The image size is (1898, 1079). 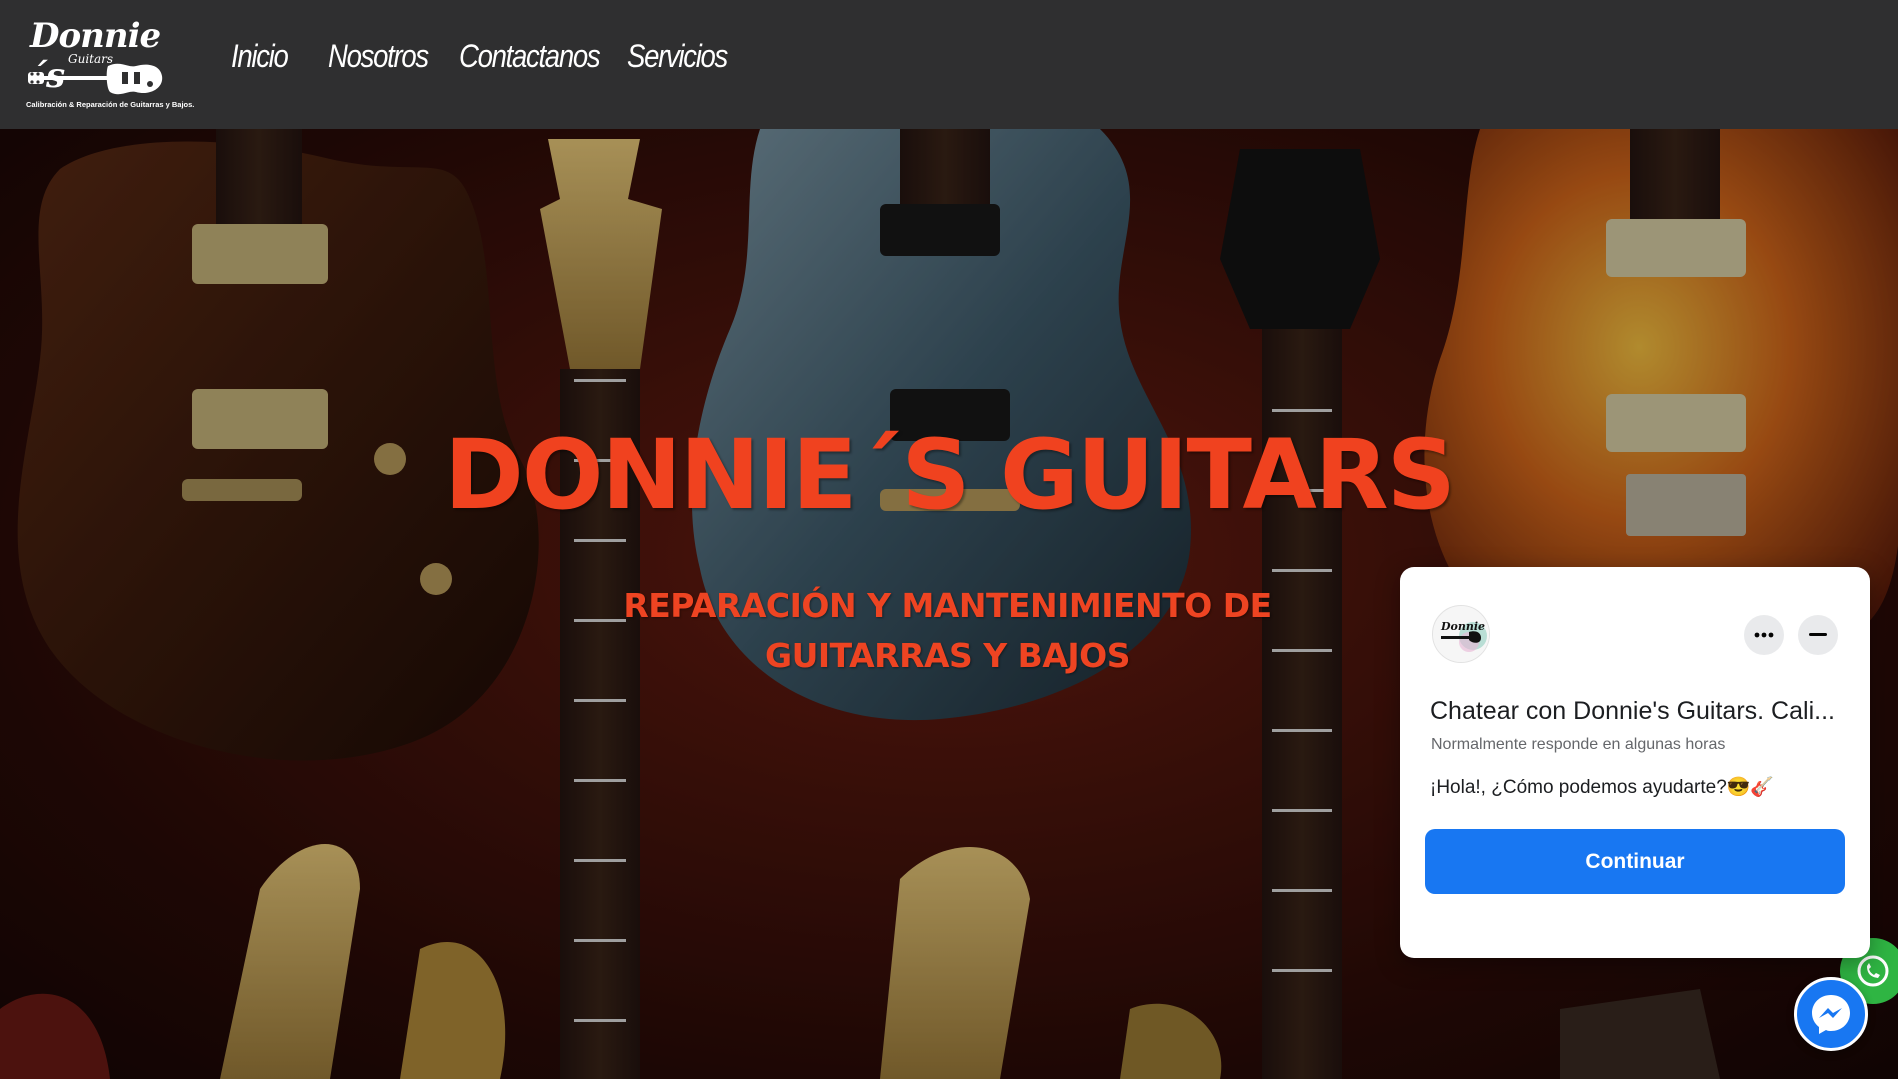 I want to click on nav-link-contactanos: Contactanos, so click(x=531, y=56).